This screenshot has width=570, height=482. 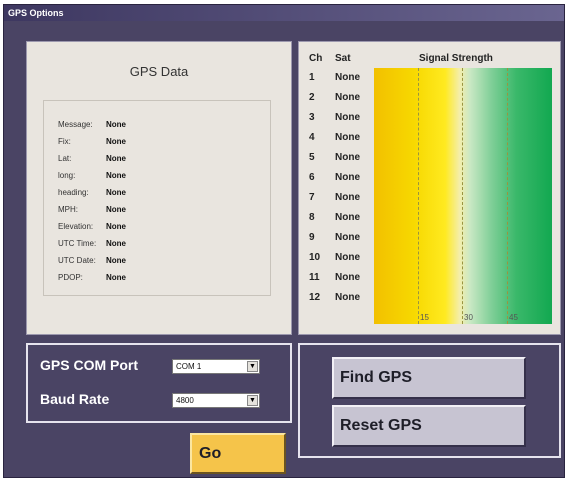 What do you see at coordinates (424, 317) in the screenshot?
I see `tick-label-15: 15` at bounding box center [424, 317].